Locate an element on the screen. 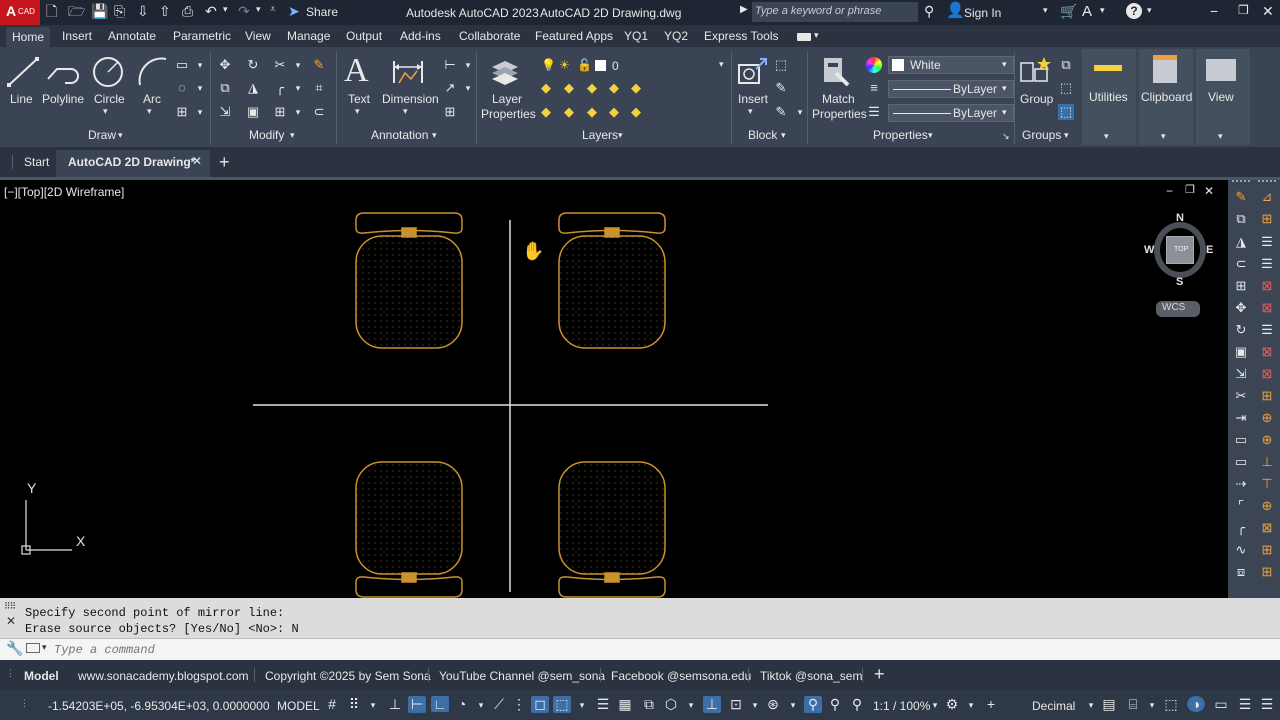 This screenshot has height=720, width=1280. toolbar-grip is located at coordinates (1267, 183).